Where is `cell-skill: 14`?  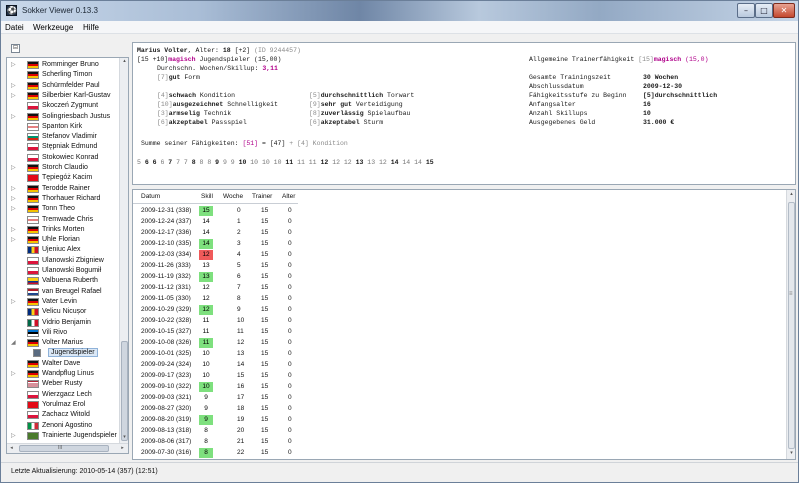
cell-skill: 14 is located at coordinates (206, 232).